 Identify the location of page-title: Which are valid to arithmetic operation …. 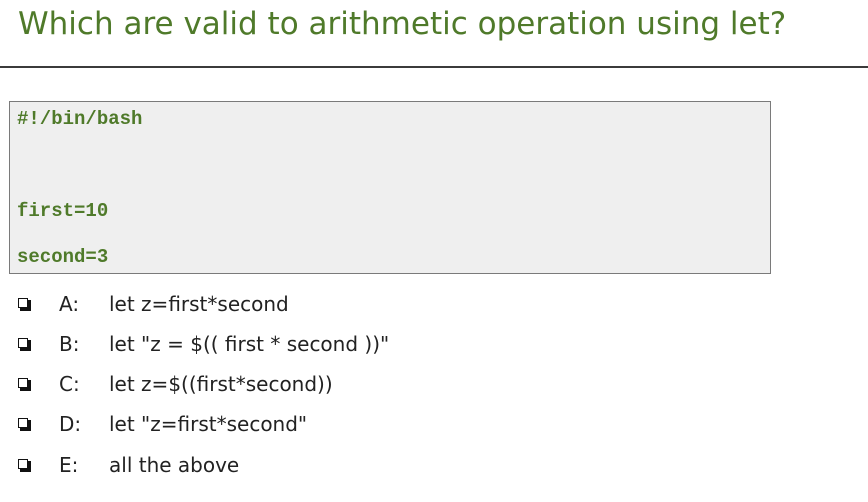
(402, 24).